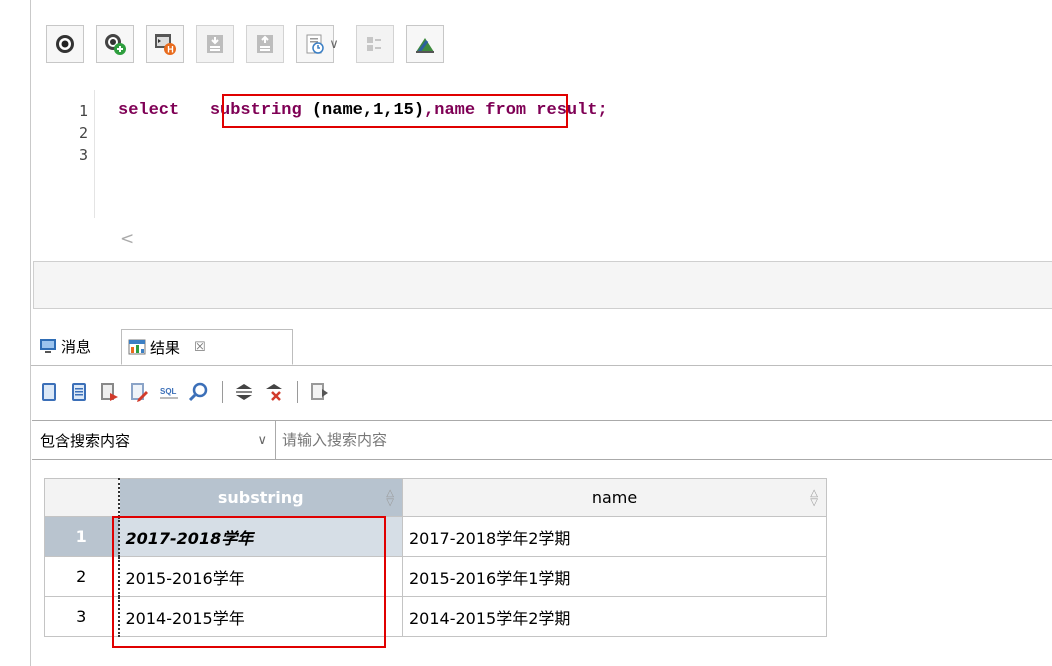 The image size is (1052, 666). I want to click on keyword-select: select, so click(149, 110).